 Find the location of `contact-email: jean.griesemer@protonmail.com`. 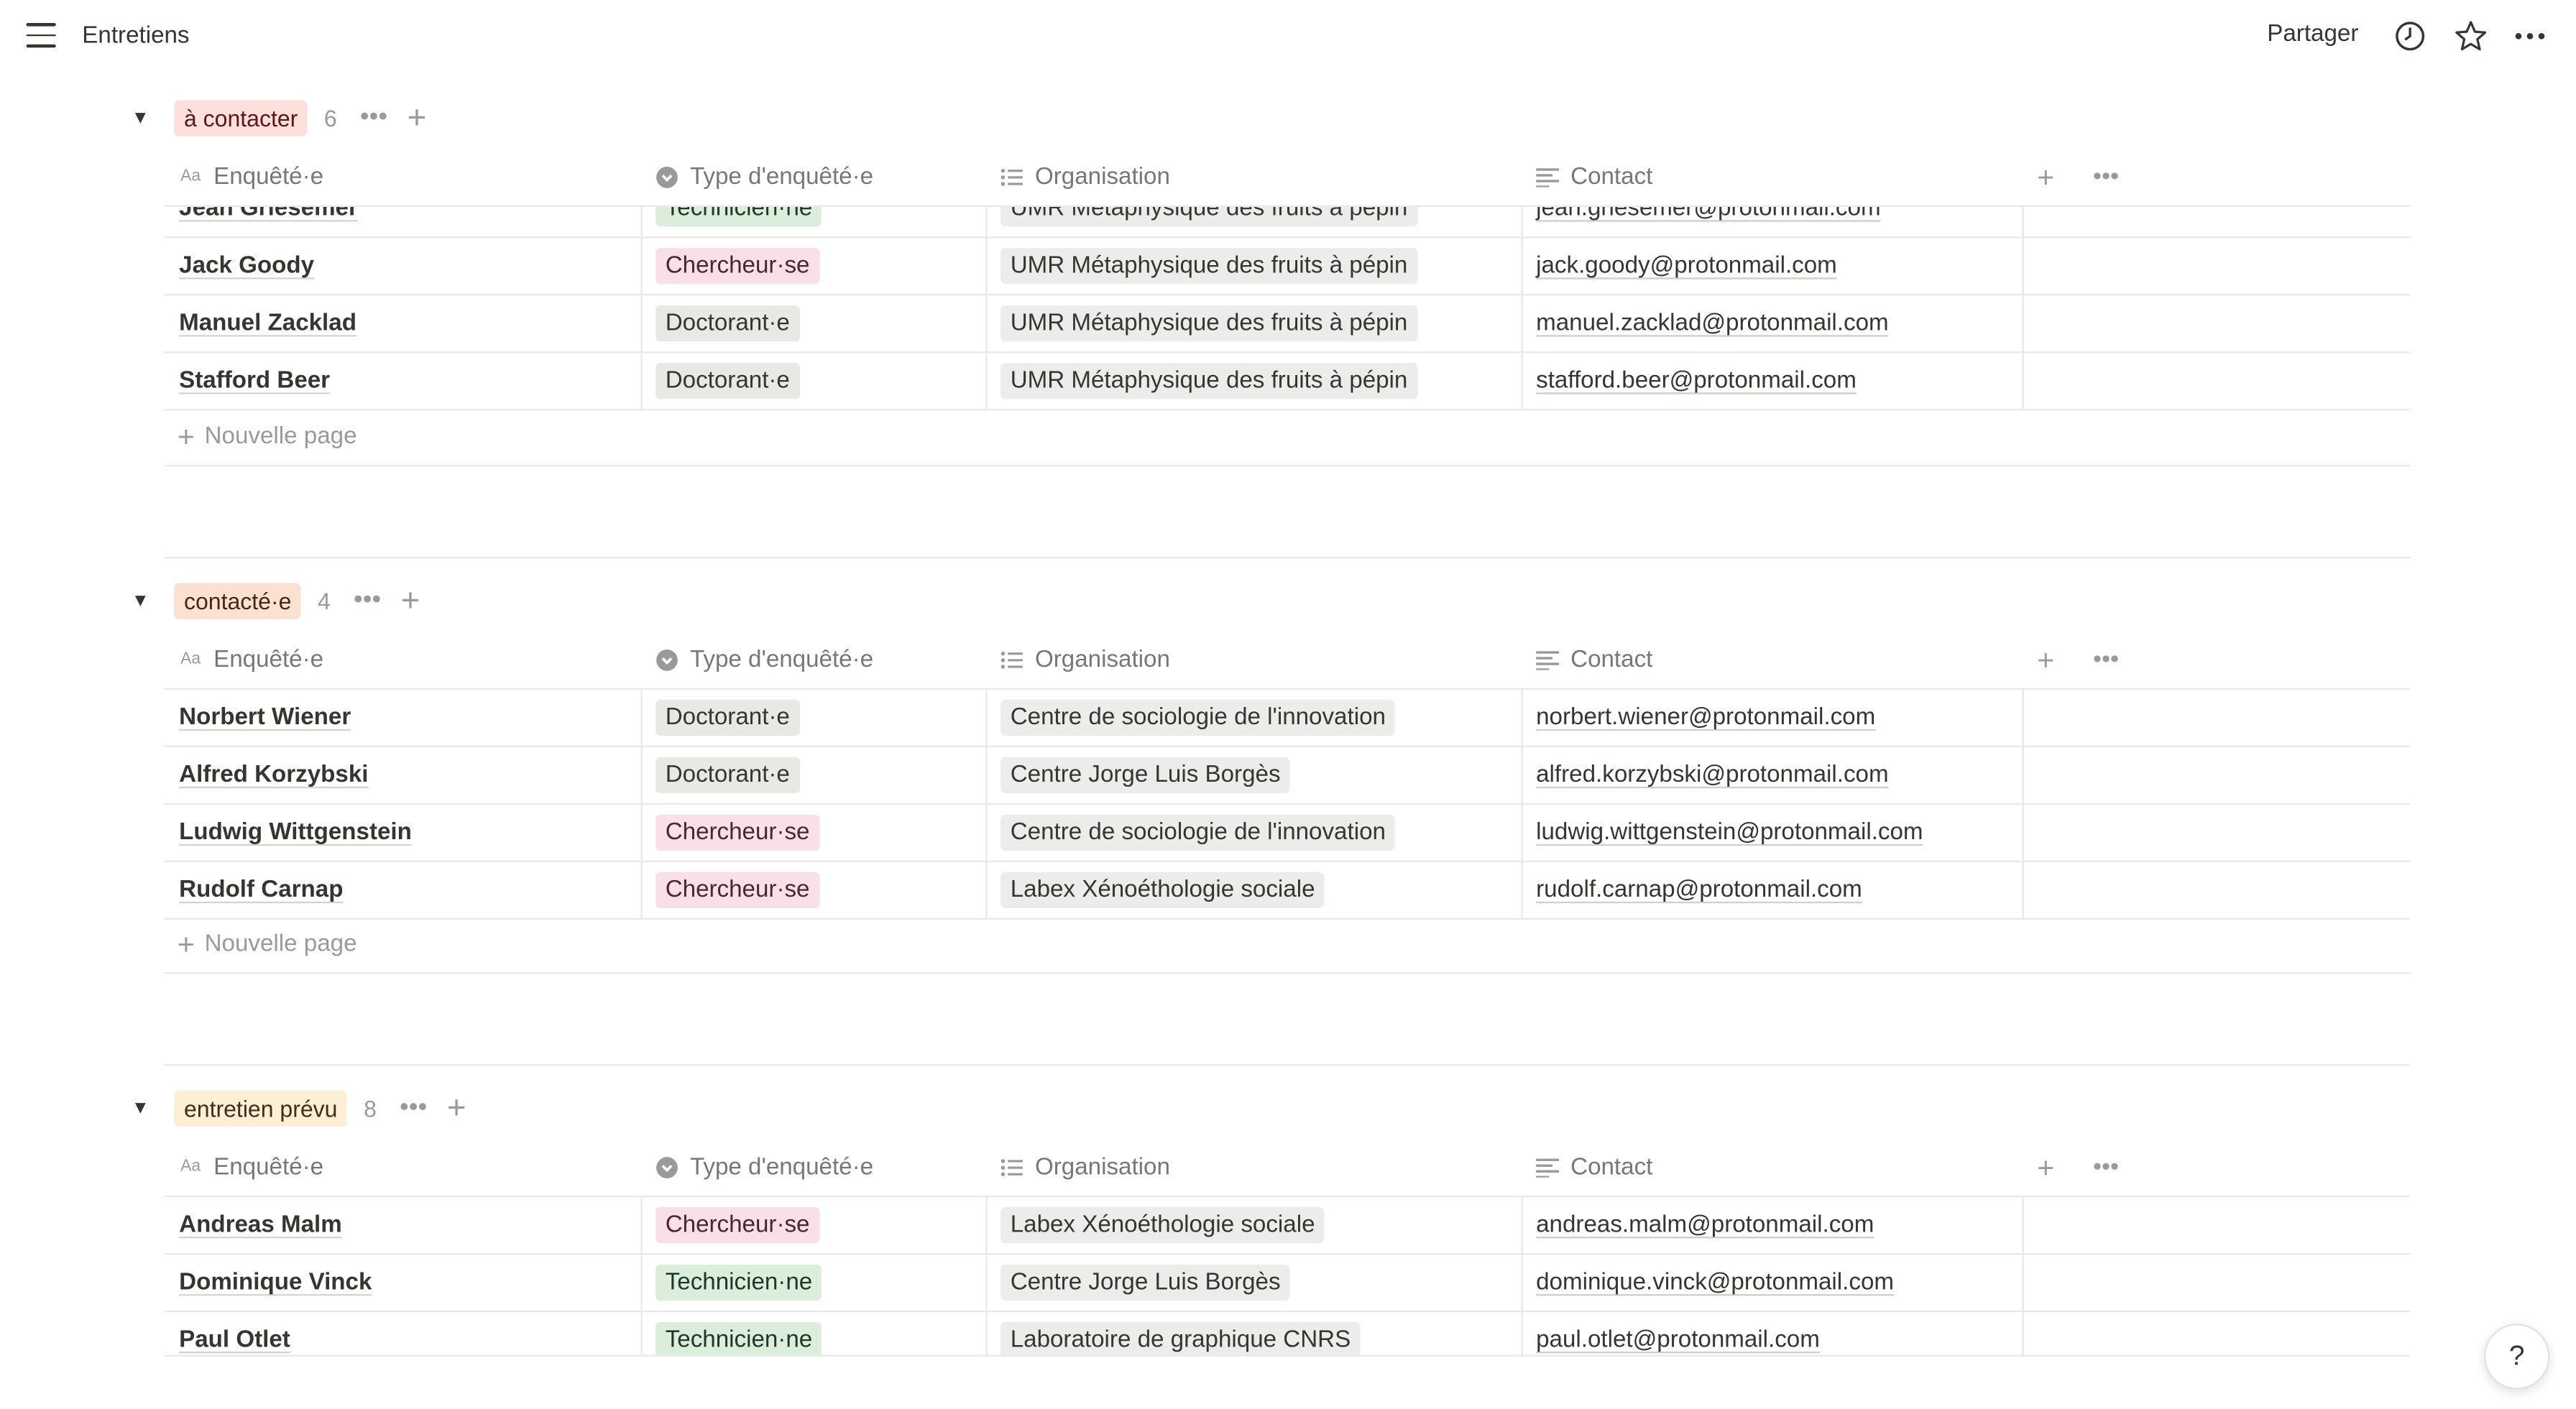

contact-email: jean.griesemer@protonmail.com is located at coordinates (1708, 214).